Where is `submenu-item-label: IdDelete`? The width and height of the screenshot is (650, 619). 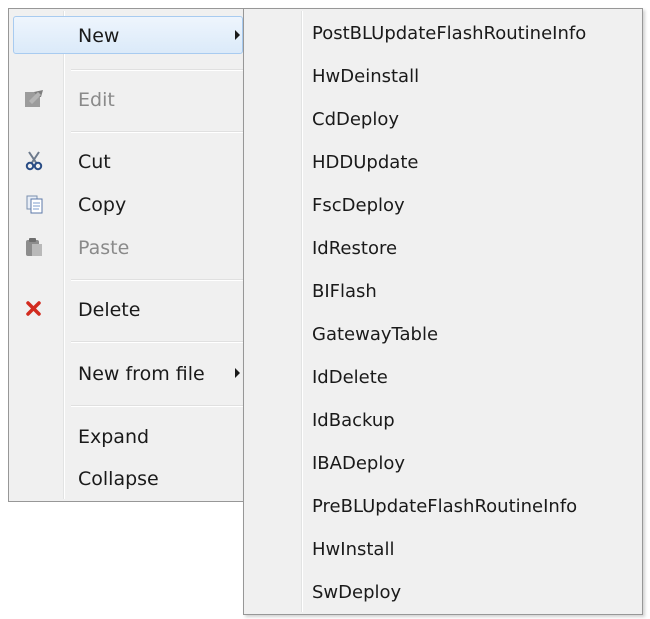 submenu-item-label: IdDelete is located at coordinates (350, 377).